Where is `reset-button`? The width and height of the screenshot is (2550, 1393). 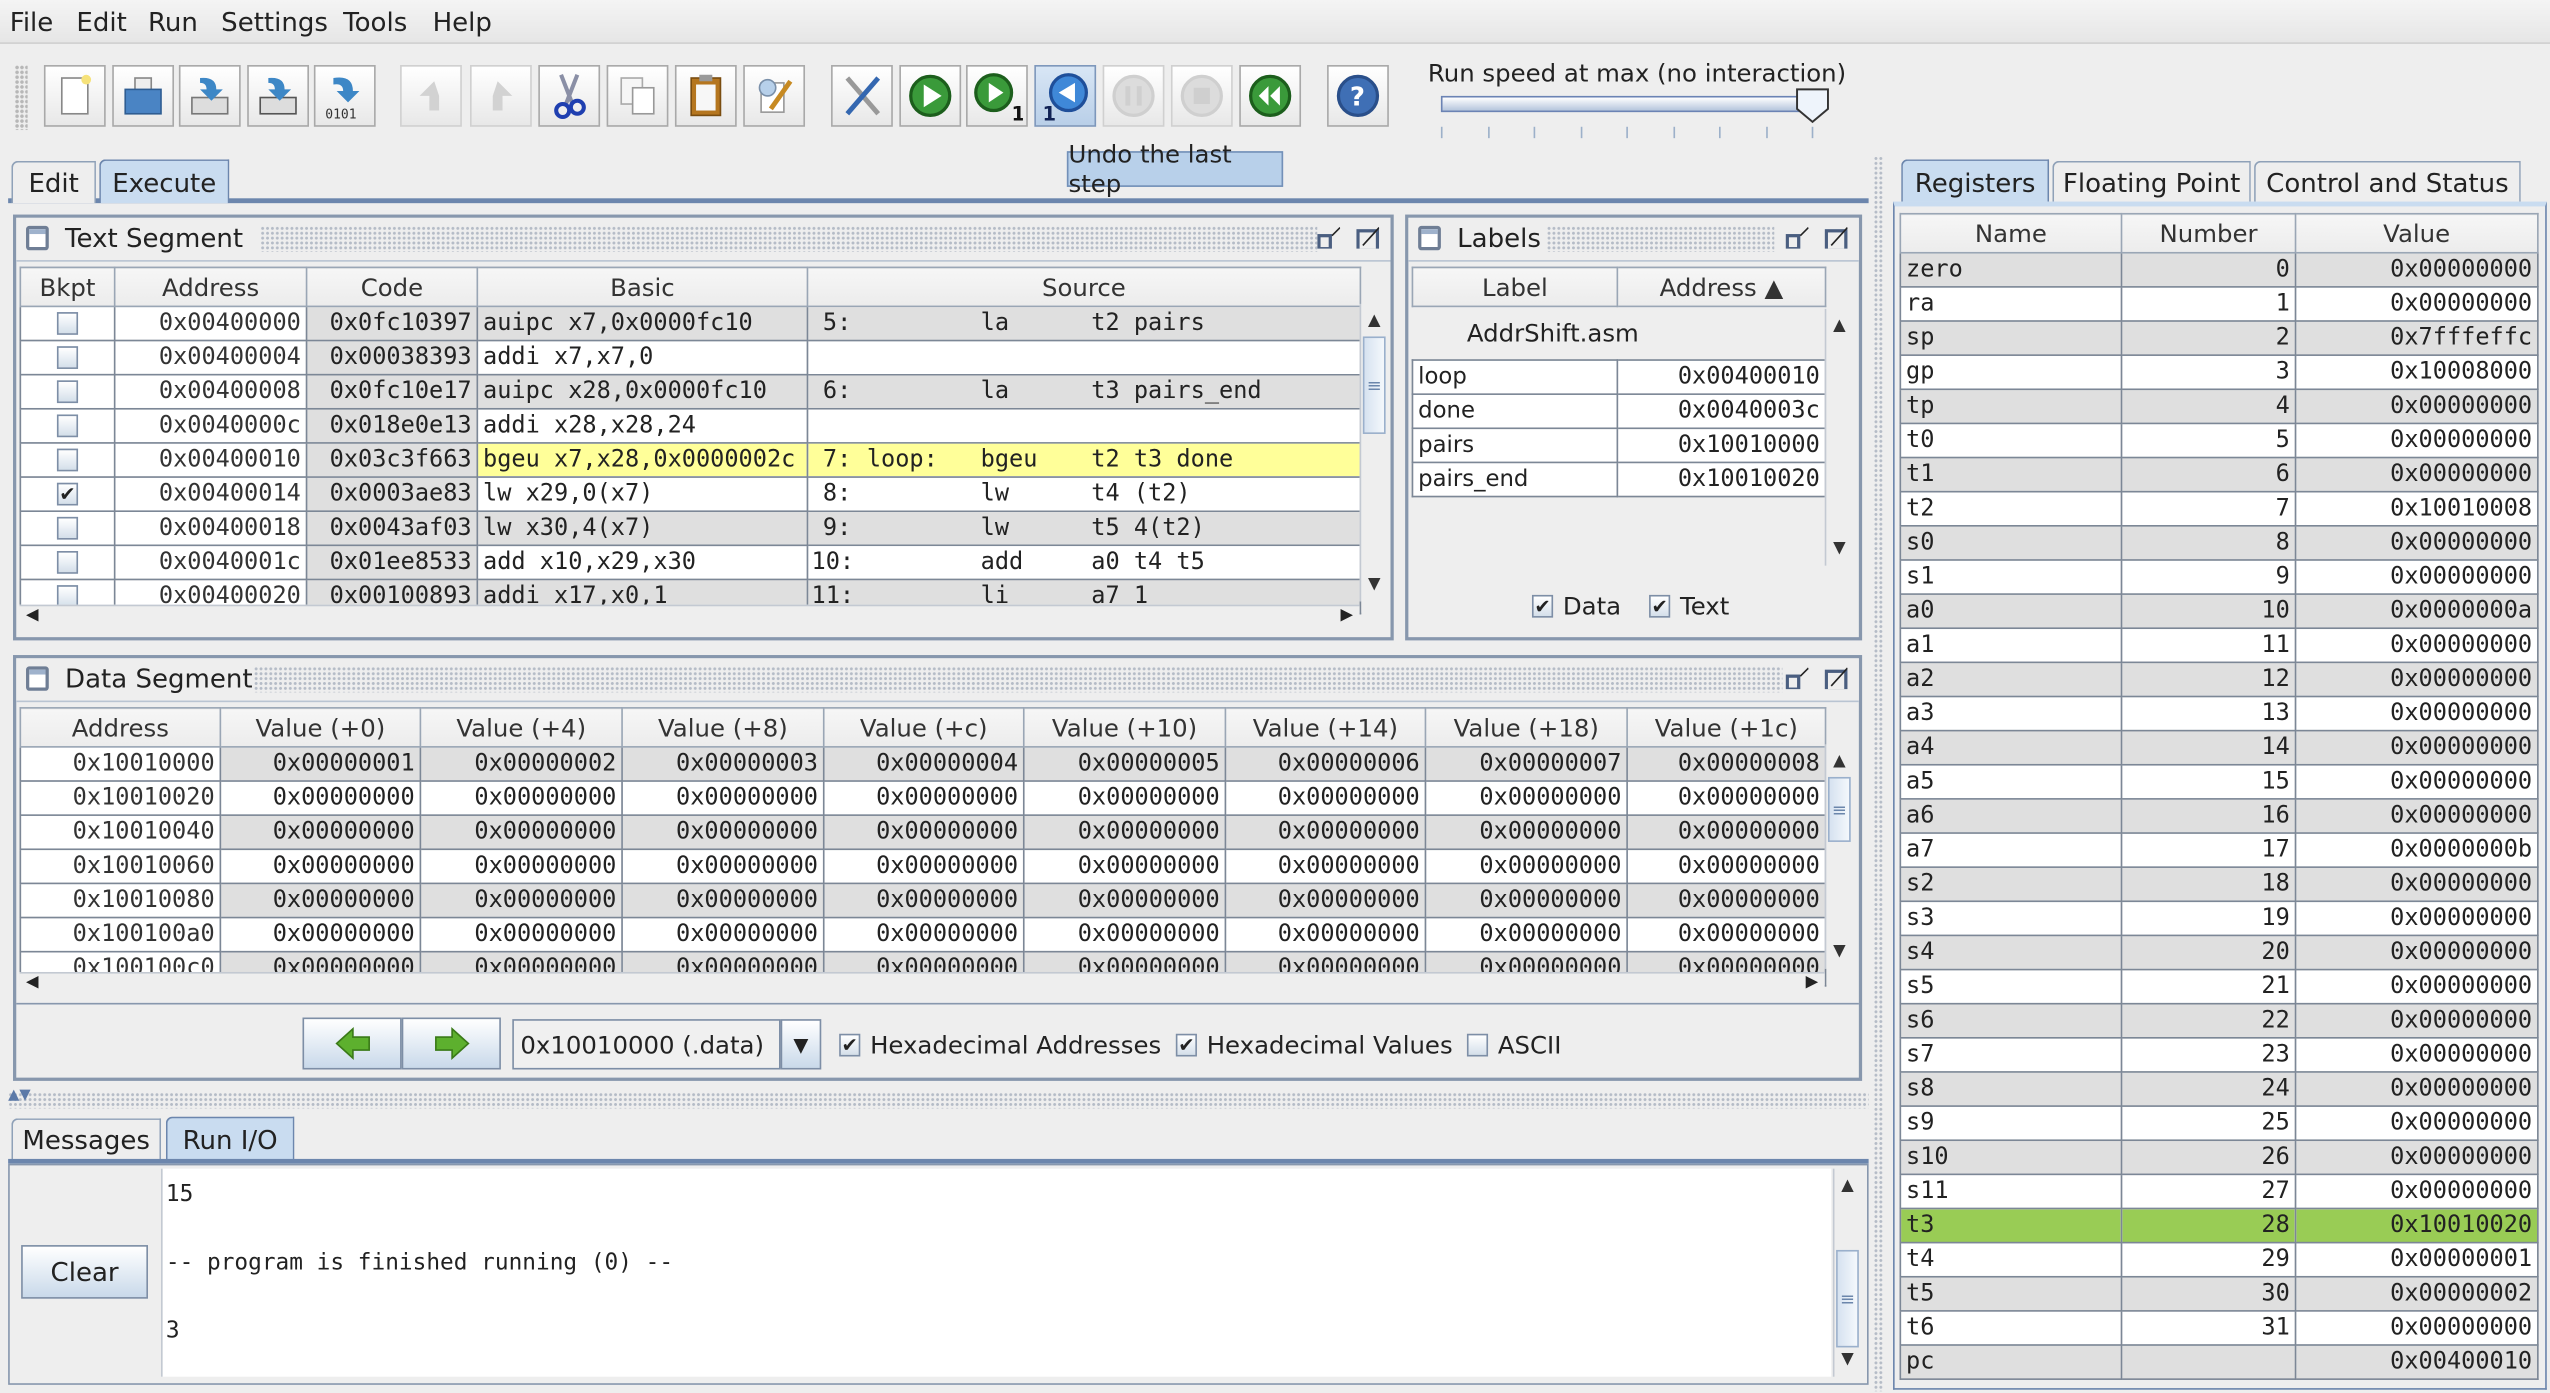 reset-button is located at coordinates (1270, 96).